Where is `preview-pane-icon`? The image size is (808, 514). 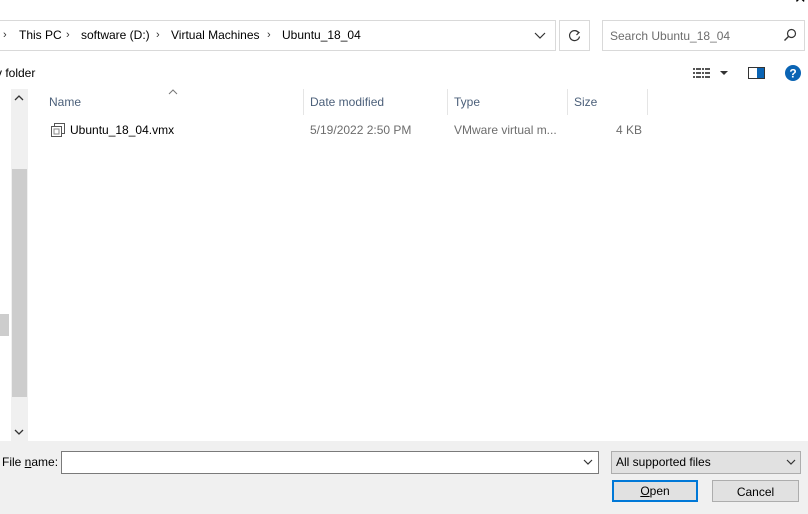 preview-pane-icon is located at coordinates (757, 76).